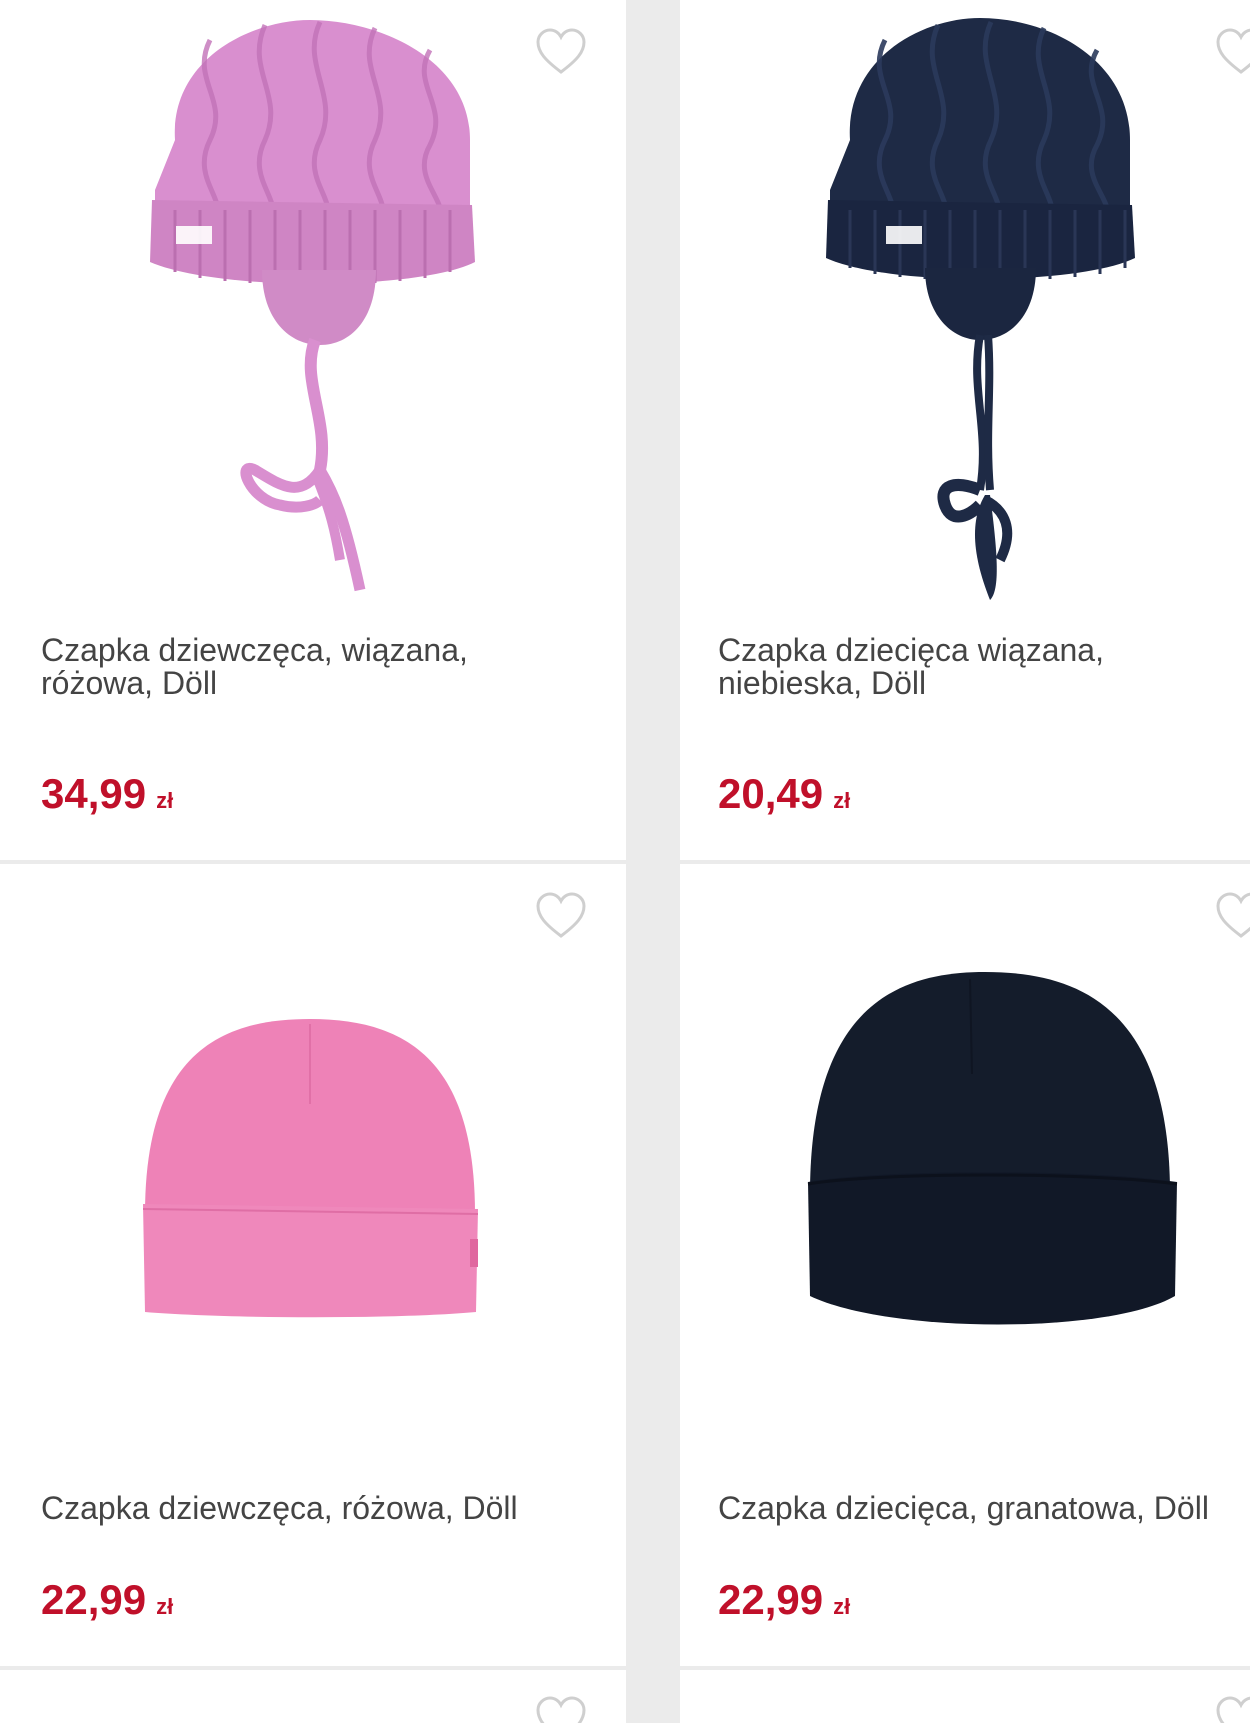 This screenshot has height=1723, width=1250. I want to click on product-title: Czapka dziewczęca, różowa, Döll, so click(311, 1508).